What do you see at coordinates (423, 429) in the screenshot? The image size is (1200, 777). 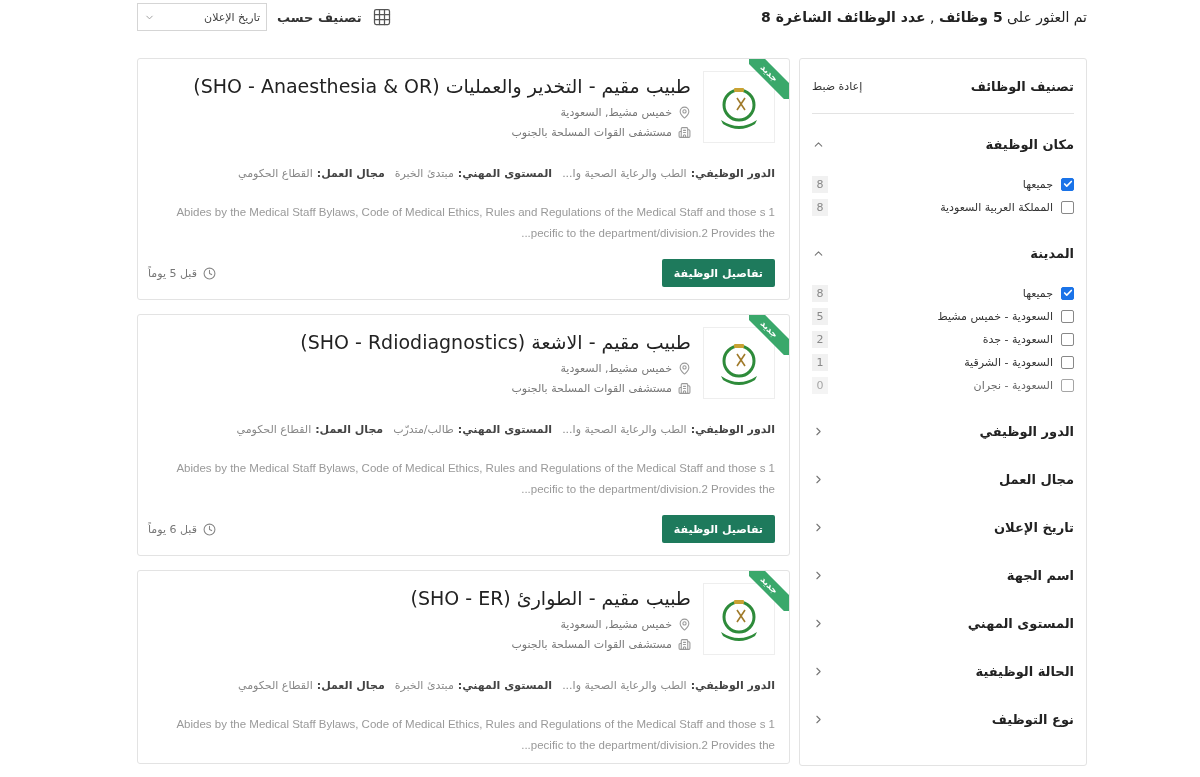 I see `meta-value: طالب/متدرّب` at bounding box center [423, 429].